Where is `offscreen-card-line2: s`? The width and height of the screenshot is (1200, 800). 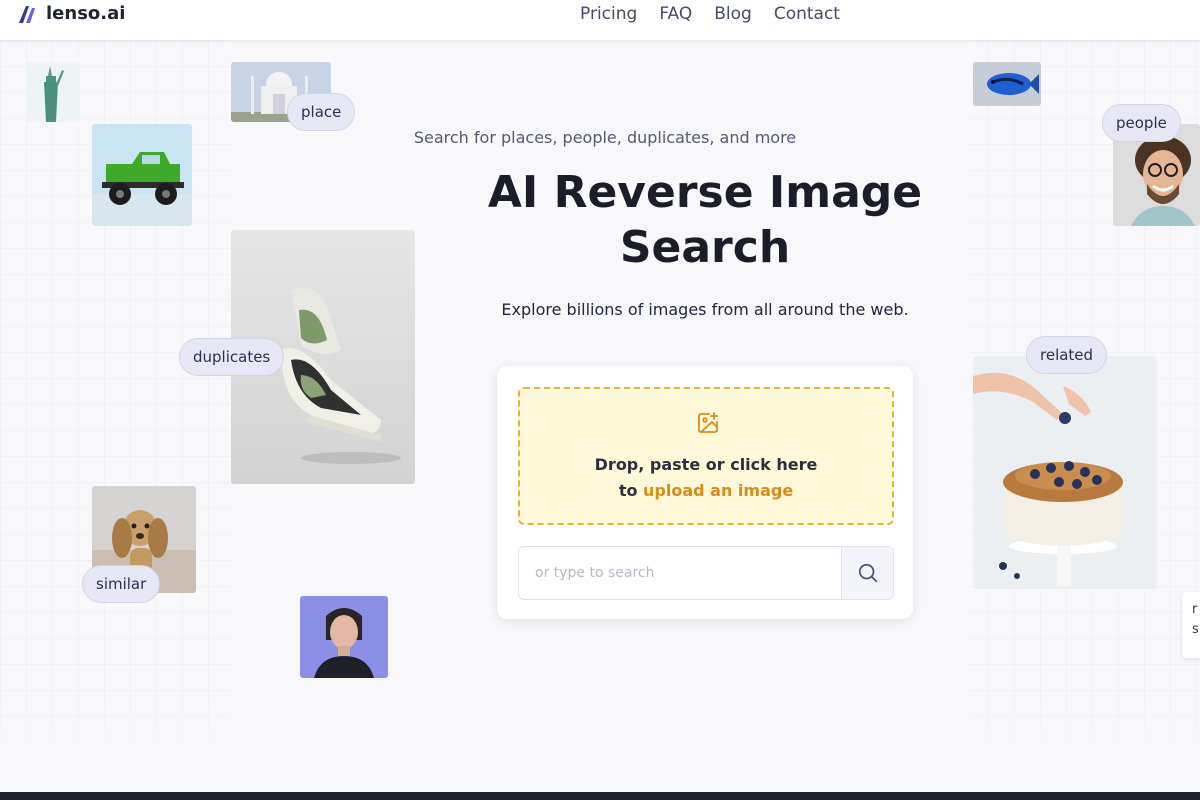
offscreen-card-line2: s is located at coordinates (1195, 629).